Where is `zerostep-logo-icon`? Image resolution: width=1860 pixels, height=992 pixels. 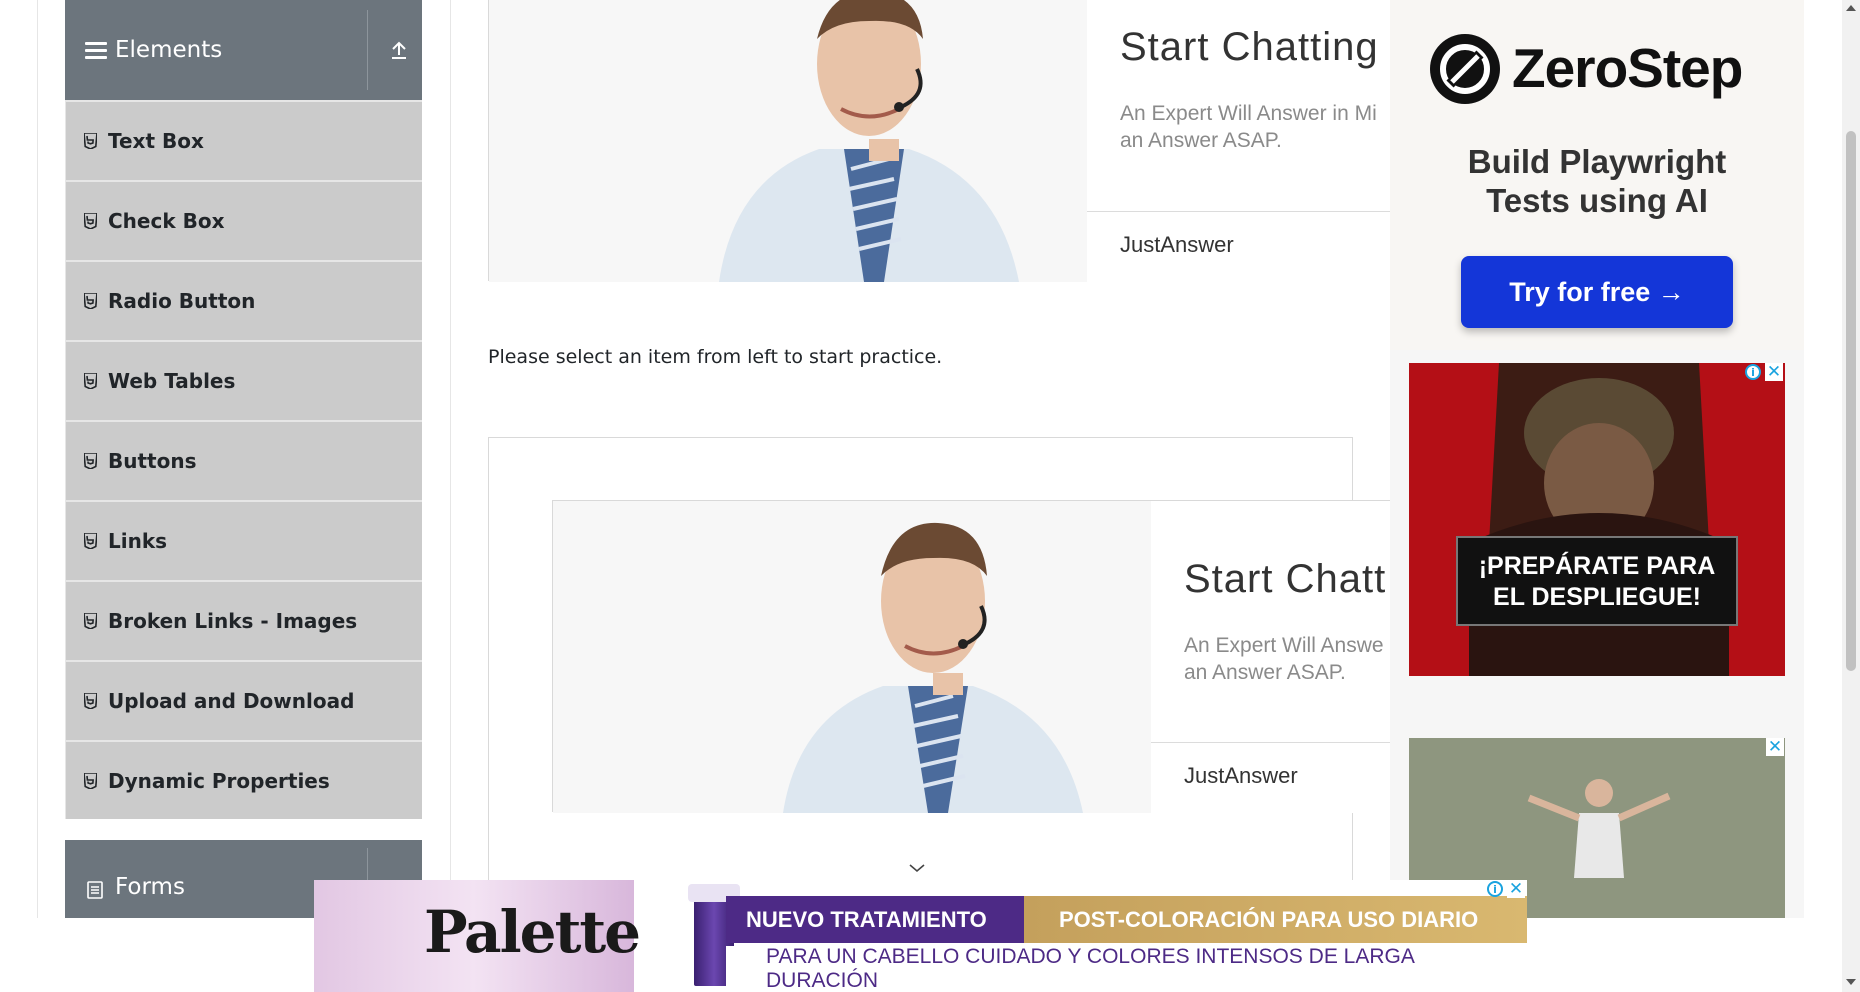 zerostep-logo-icon is located at coordinates (1465, 69).